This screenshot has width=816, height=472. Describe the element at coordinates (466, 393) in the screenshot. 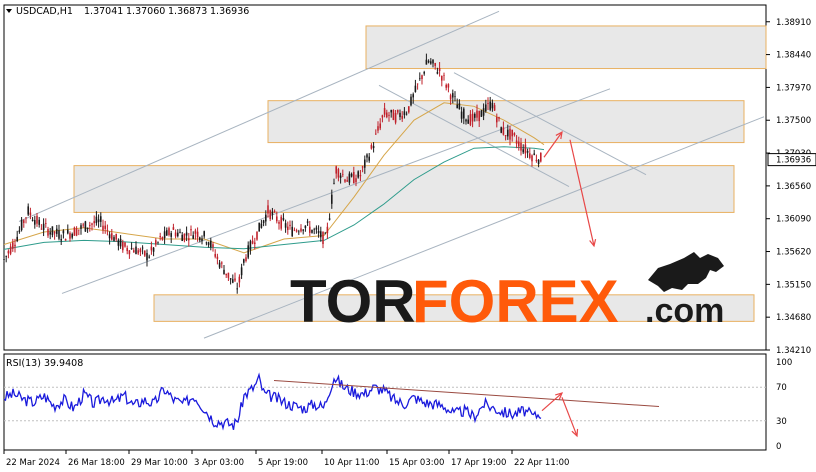

I see `rsi-trendline` at that location.